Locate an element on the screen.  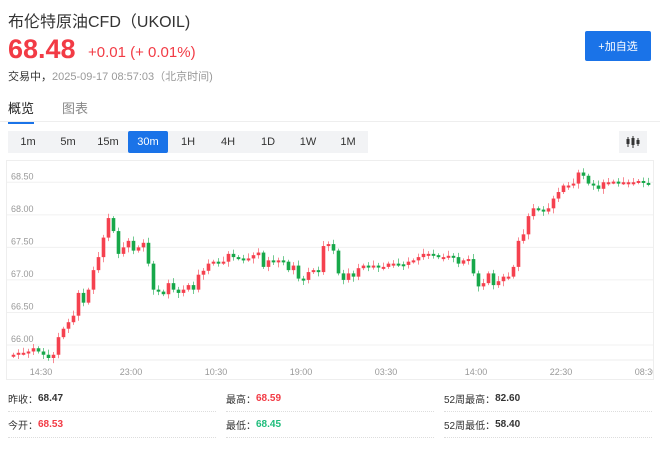
timeframe-1w: 1W is located at coordinates (308, 142).